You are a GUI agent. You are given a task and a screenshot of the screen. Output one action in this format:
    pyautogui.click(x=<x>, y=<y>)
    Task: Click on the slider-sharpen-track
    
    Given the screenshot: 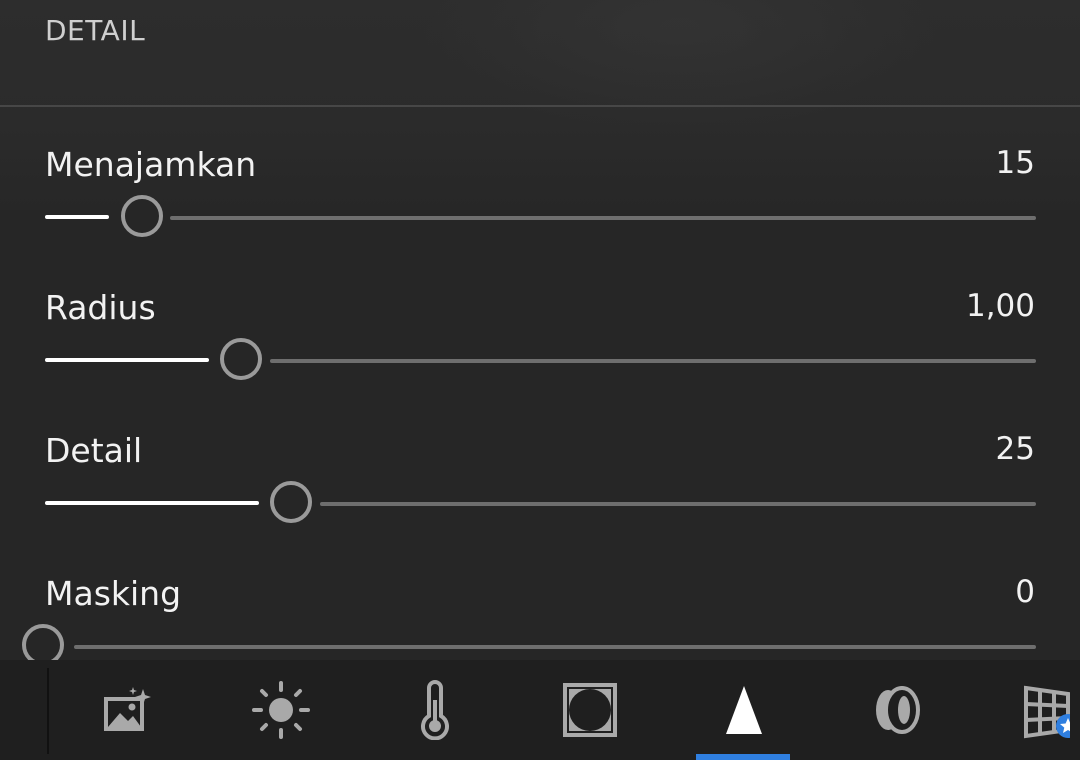 What is the action you would take?
    pyautogui.click(x=603, y=218)
    